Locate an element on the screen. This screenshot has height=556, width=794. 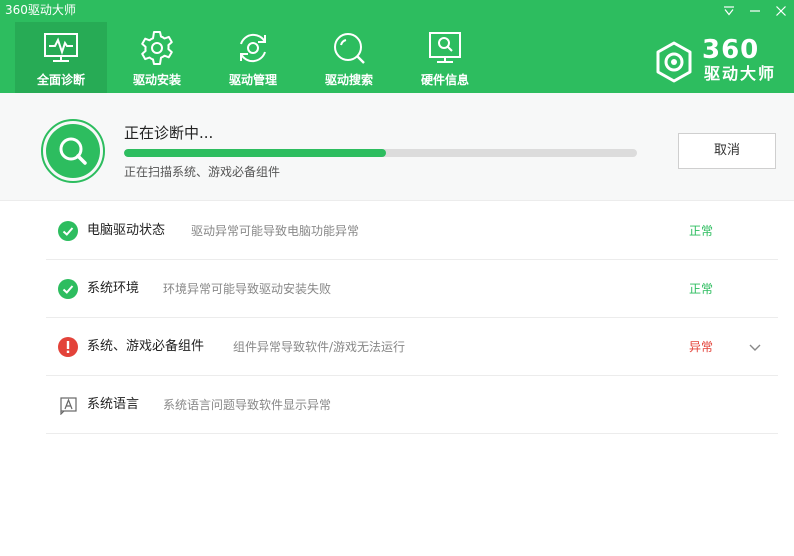
check-description: 环境异常可能导致驱动安装失败 is located at coordinates (247, 289).